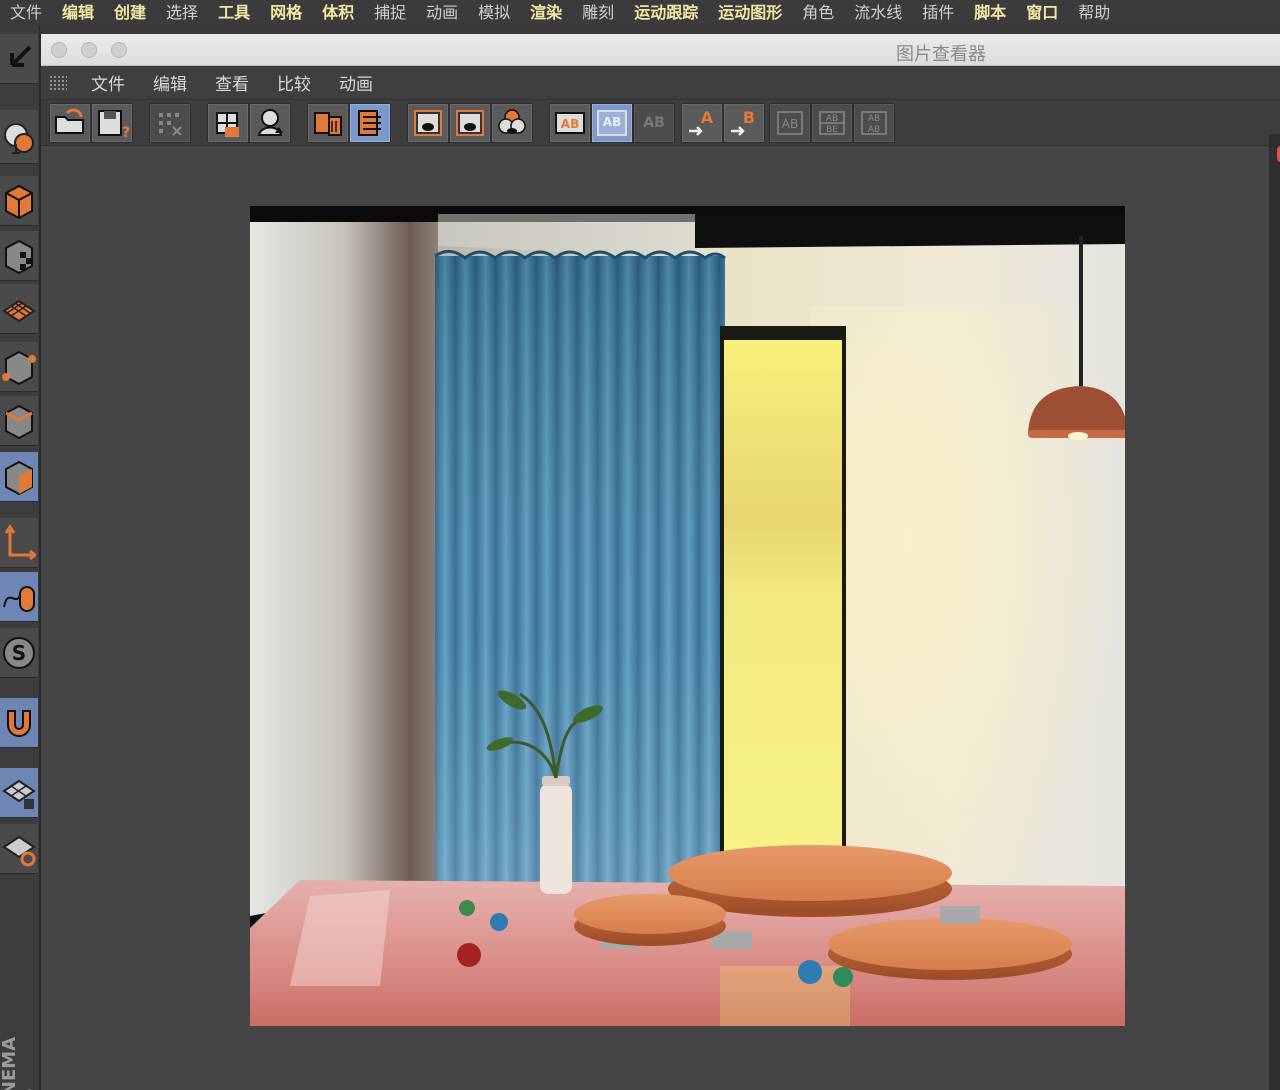 This screenshot has width=1280, height=1090. Describe the element at coordinates (390, 13) in the screenshot. I see `menu-item: 捕捉` at that location.